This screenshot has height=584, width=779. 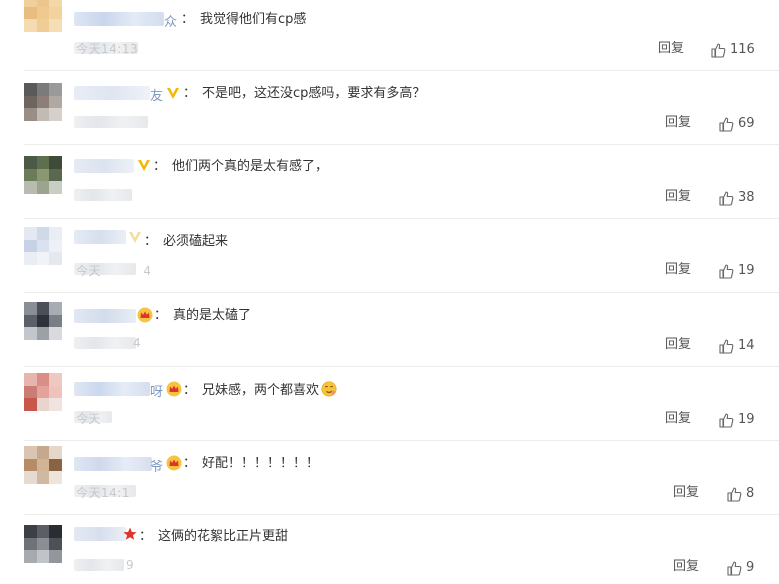 I want to click on comment-text: ：不是吧，这还没cp感吗，要求有多高？, so click(x=304, y=93).